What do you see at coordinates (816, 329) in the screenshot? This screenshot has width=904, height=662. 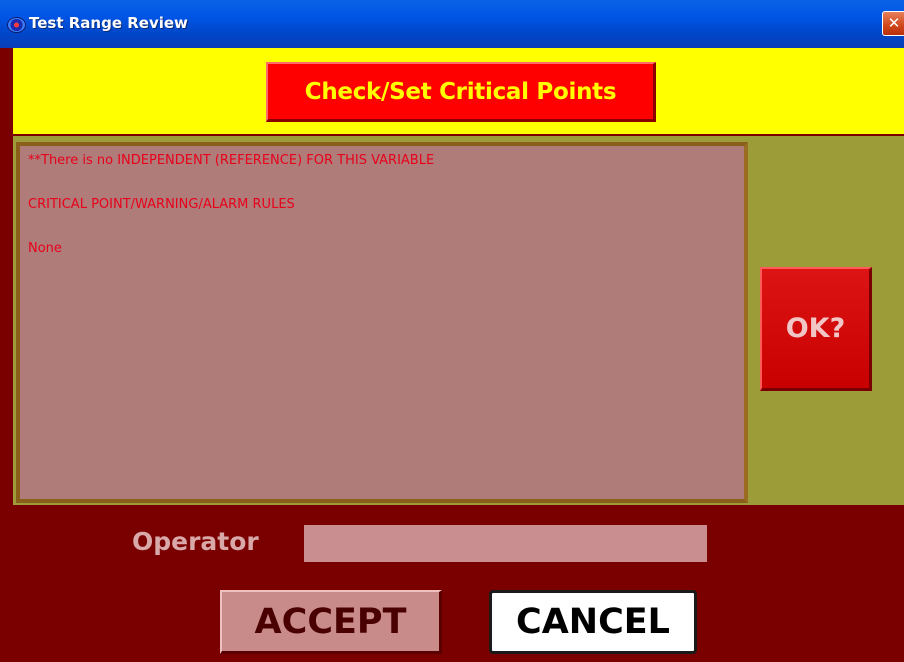 I see `ok-button: OK?` at bounding box center [816, 329].